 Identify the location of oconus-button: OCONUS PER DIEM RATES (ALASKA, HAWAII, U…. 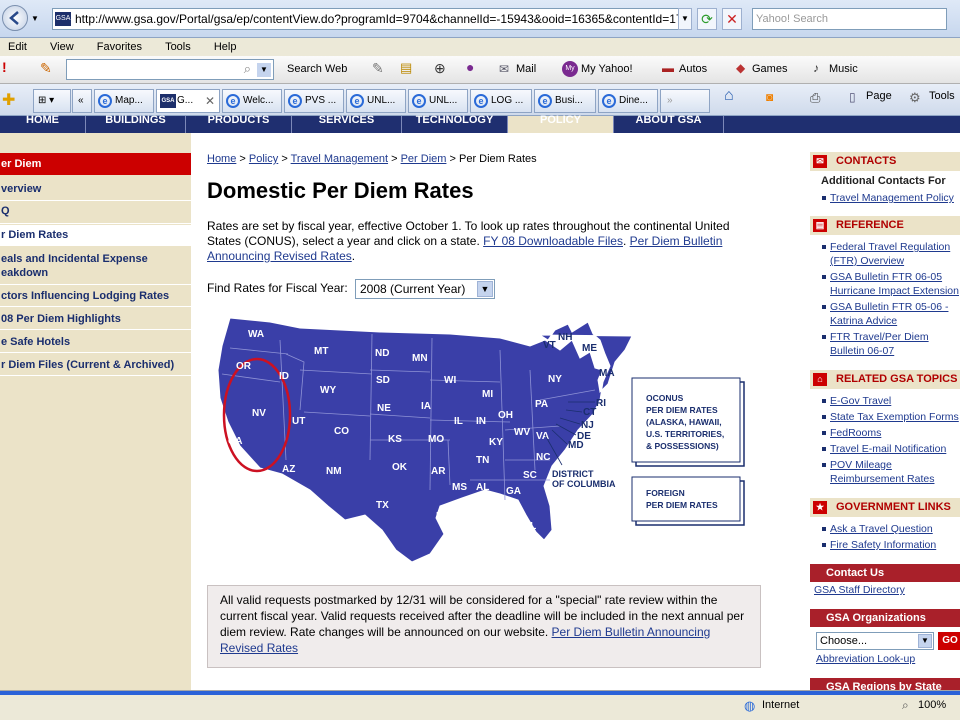
(688, 422).